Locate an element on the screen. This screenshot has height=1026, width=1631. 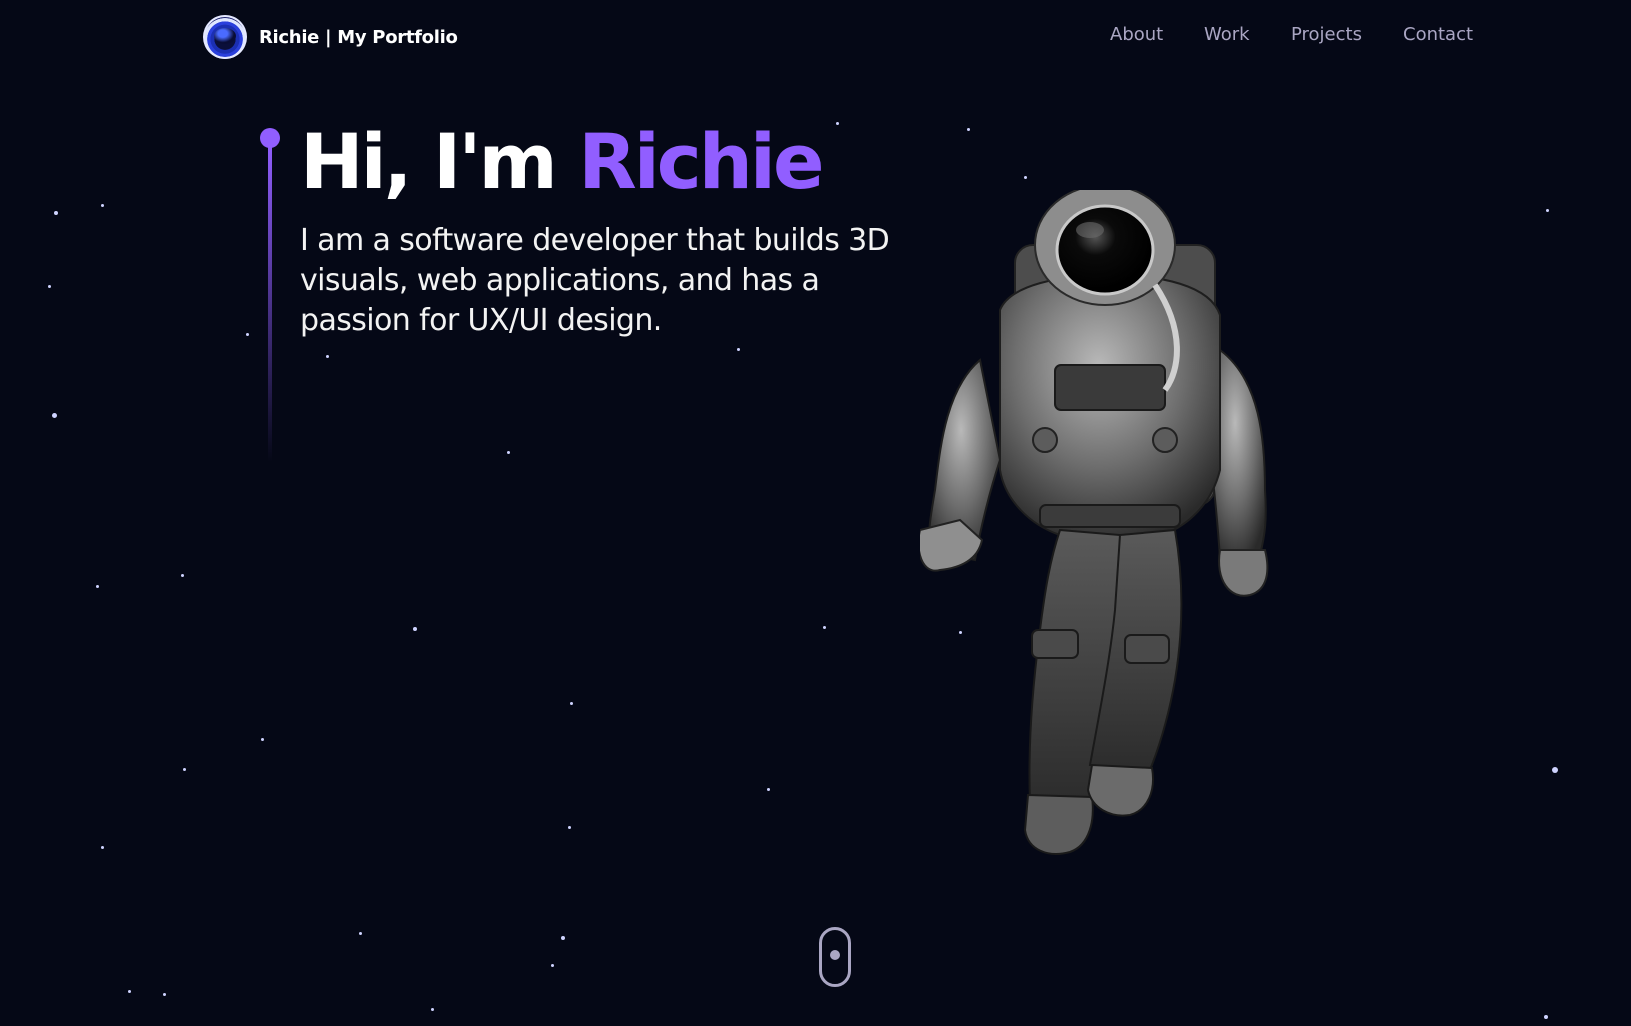
right-boot is located at coordinates (1120, 790).